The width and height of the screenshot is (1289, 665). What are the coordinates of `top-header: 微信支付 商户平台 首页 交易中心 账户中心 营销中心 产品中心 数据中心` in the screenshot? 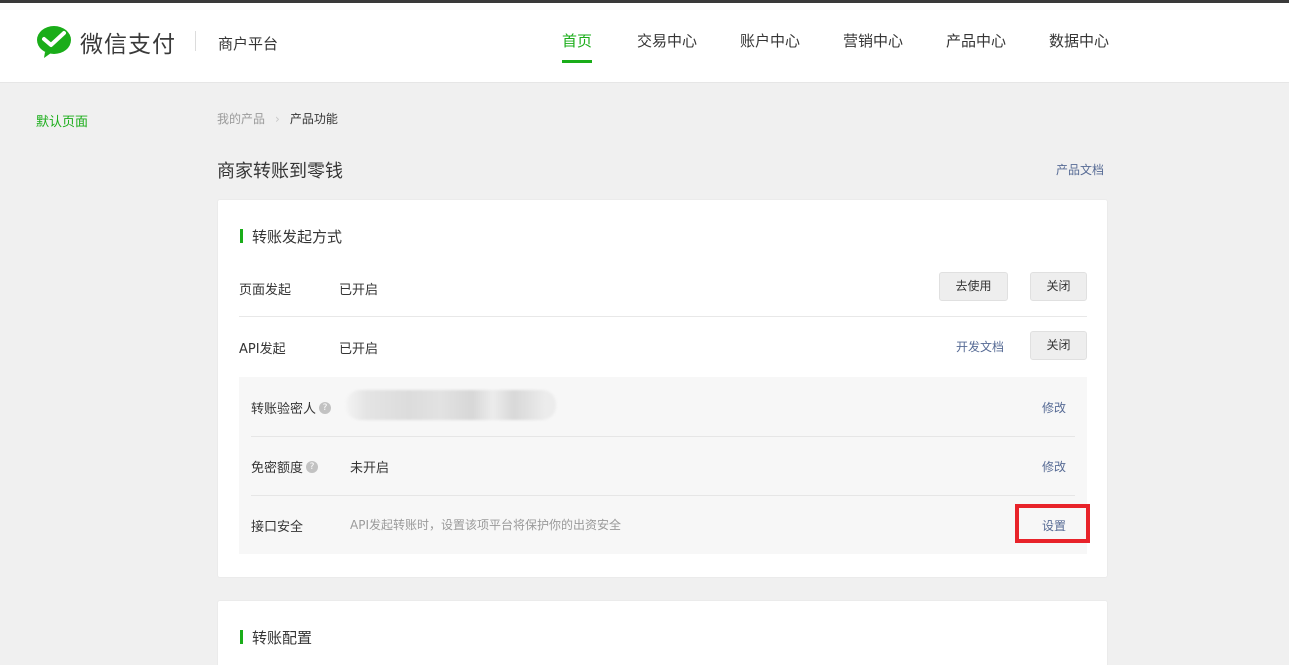 It's located at (644, 43).